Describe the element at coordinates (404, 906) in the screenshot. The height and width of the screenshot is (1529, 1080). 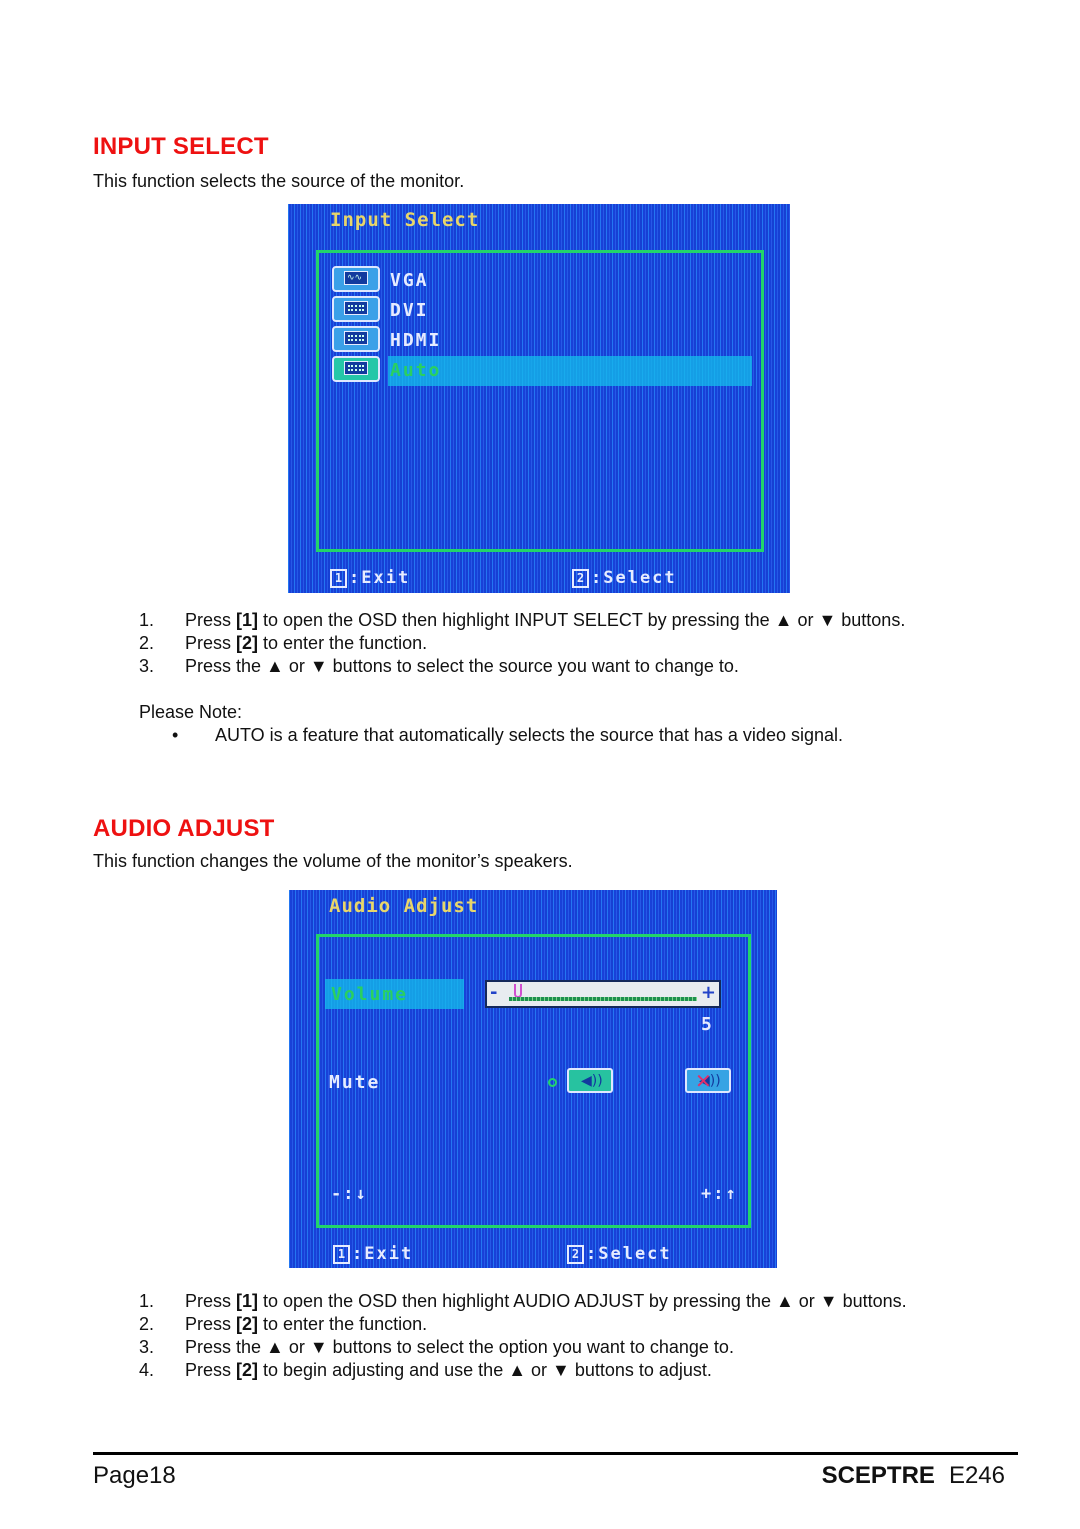
I see `osd-title: Audio Adjust` at that location.